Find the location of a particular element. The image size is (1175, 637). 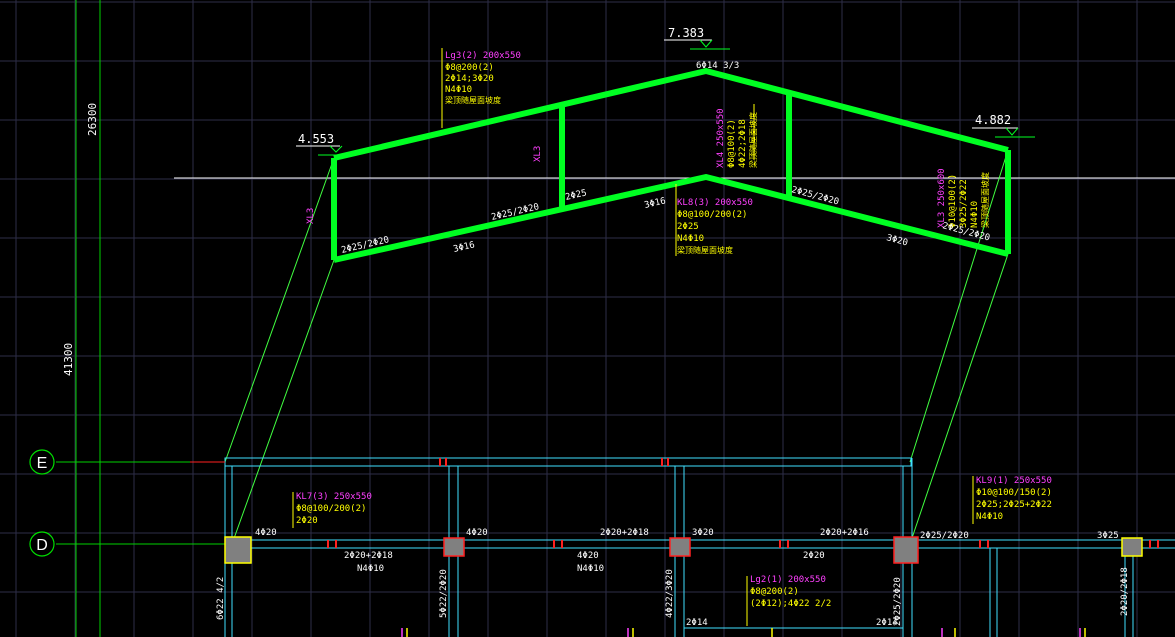

d-4b20-low: 4Φ20 is located at coordinates (588, 556).